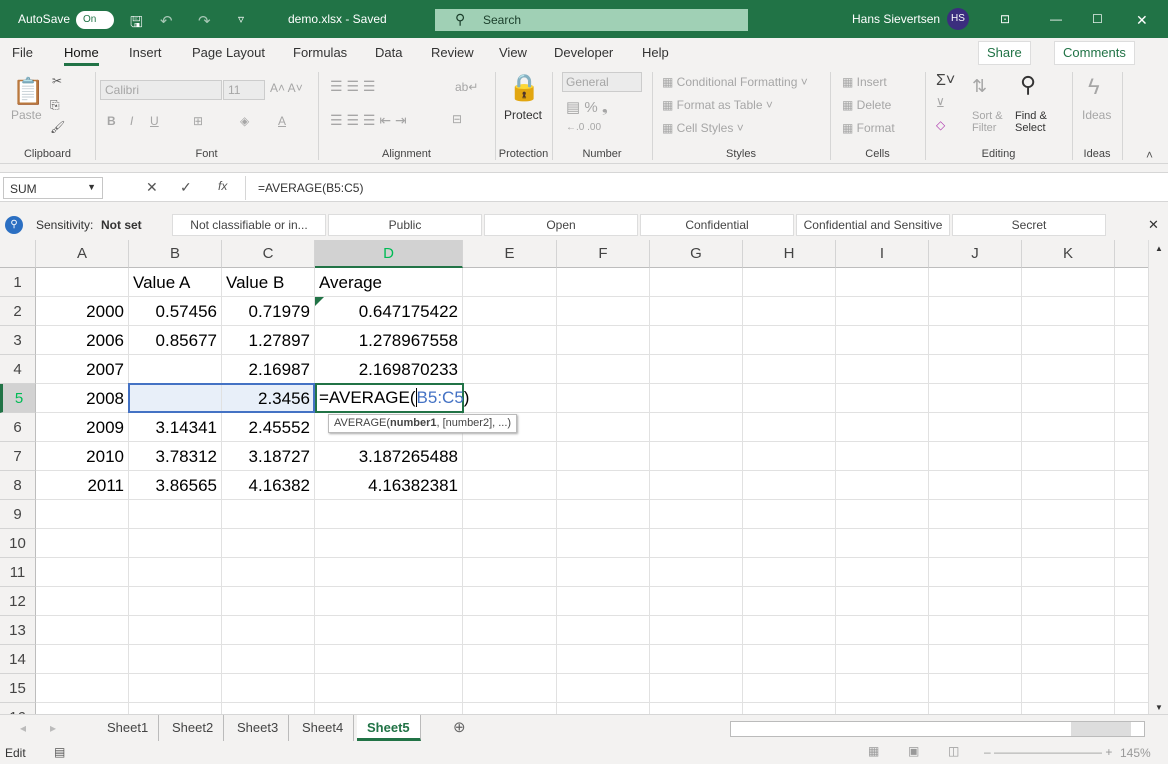 The width and height of the screenshot is (1168, 764). What do you see at coordinates (975, 688) in the screenshot?
I see `cell-J15` at bounding box center [975, 688].